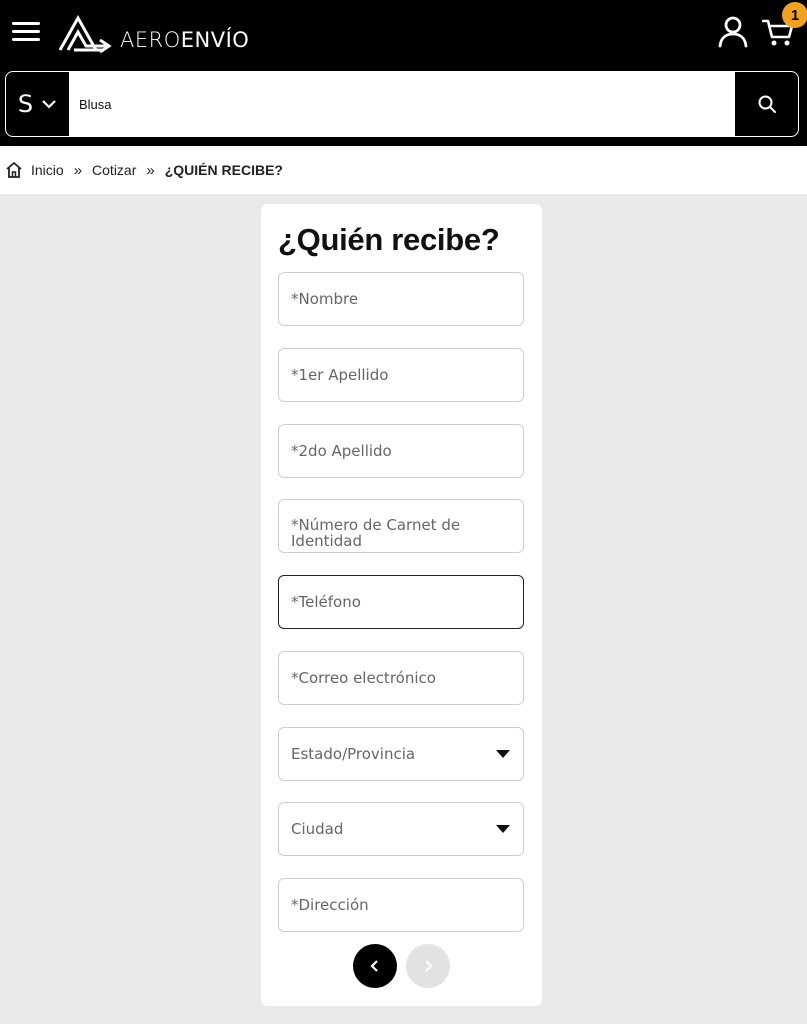  Describe the element at coordinates (401, 678) in the screenshot. I see `email-field: *Correo electrónico` at that location.